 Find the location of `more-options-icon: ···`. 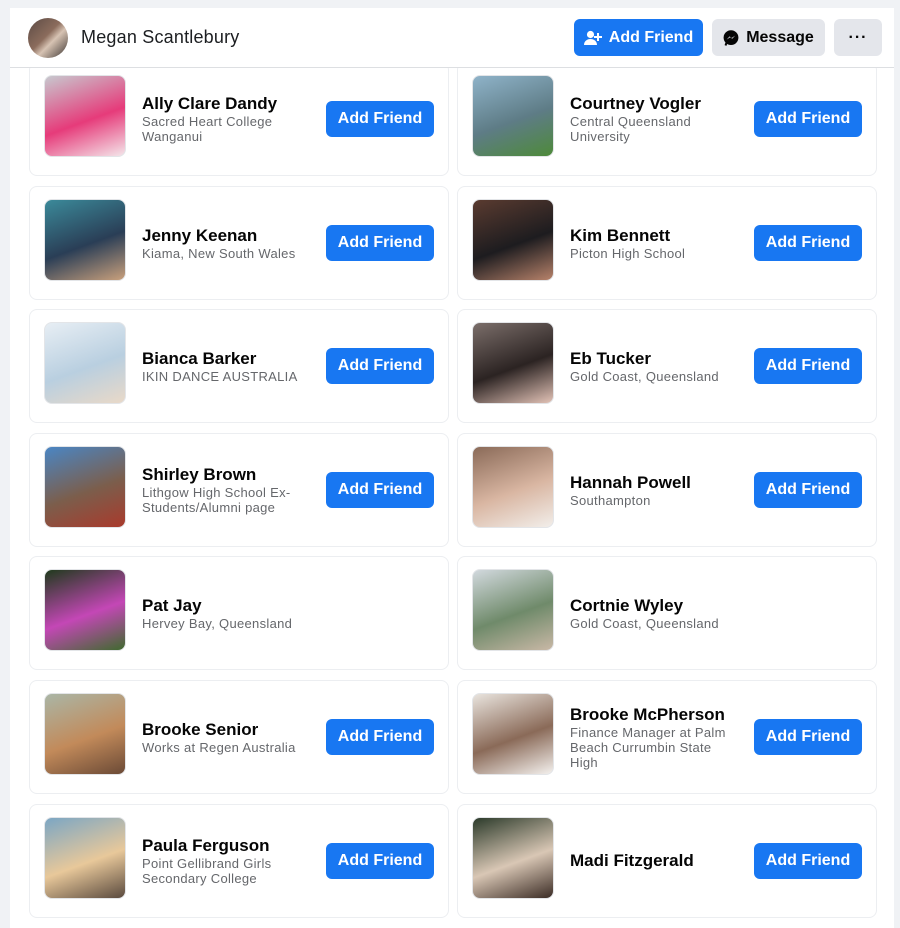

more-options-icon: ··· is located at coordinates (858, 37).